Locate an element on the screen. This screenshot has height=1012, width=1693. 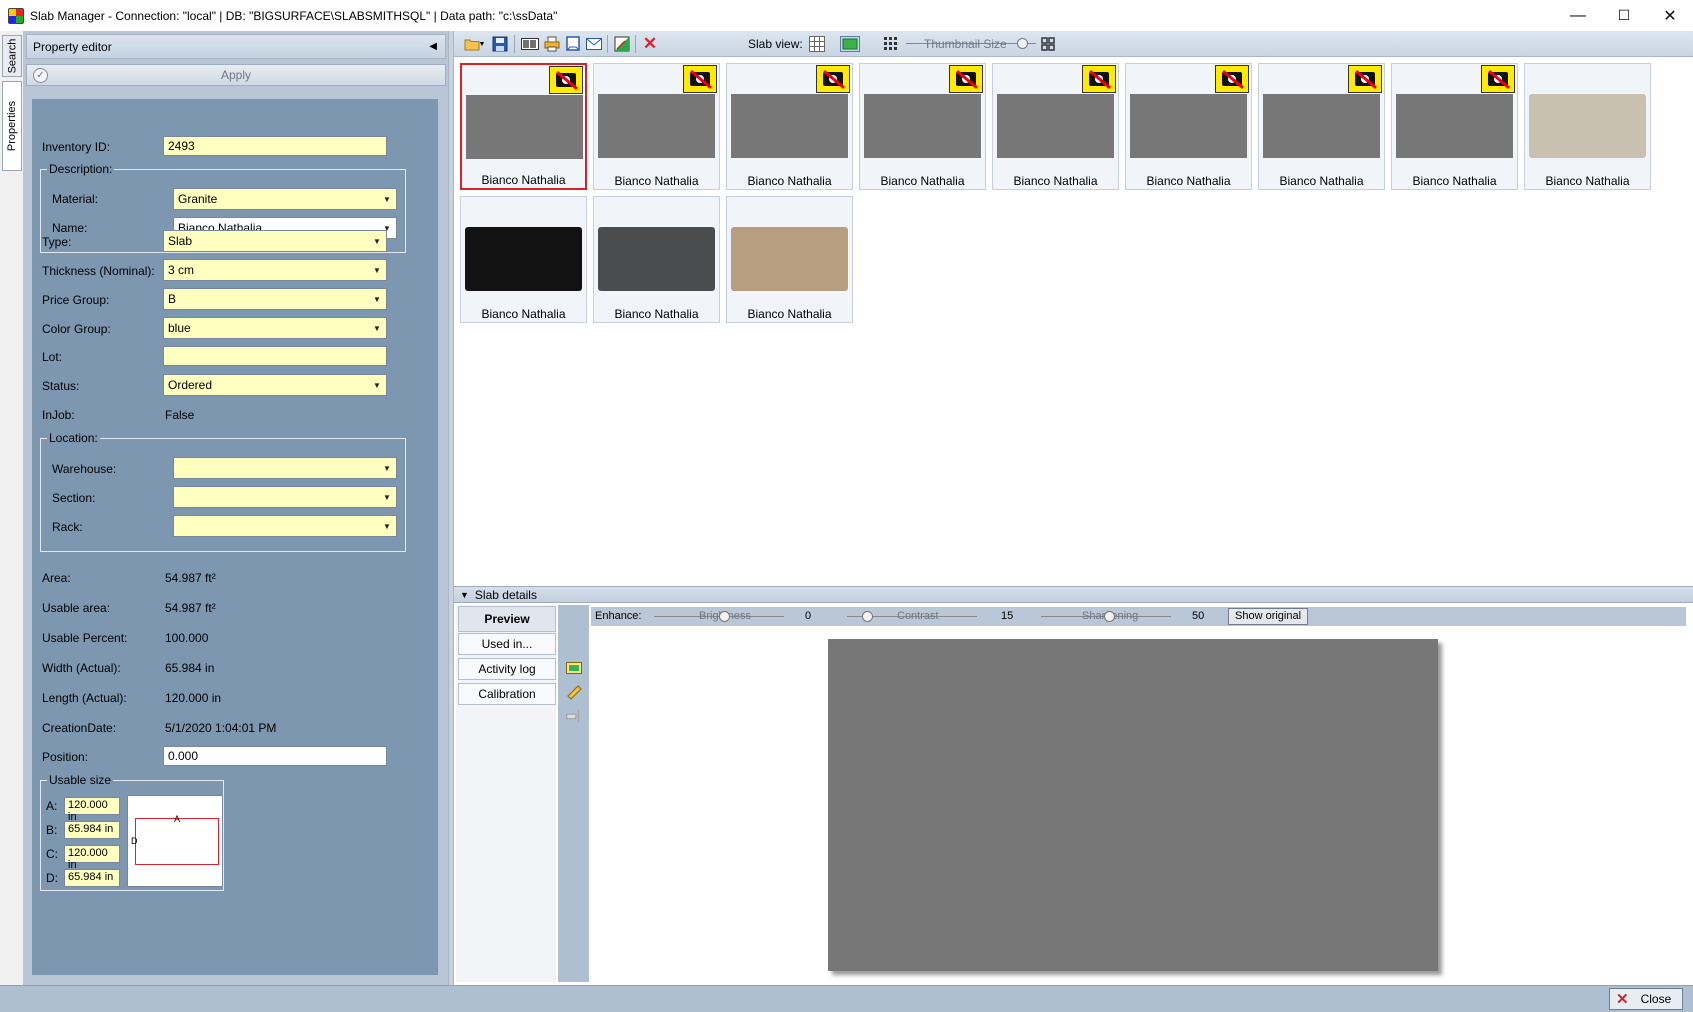
email-icon is located at coordinates (594, 44).